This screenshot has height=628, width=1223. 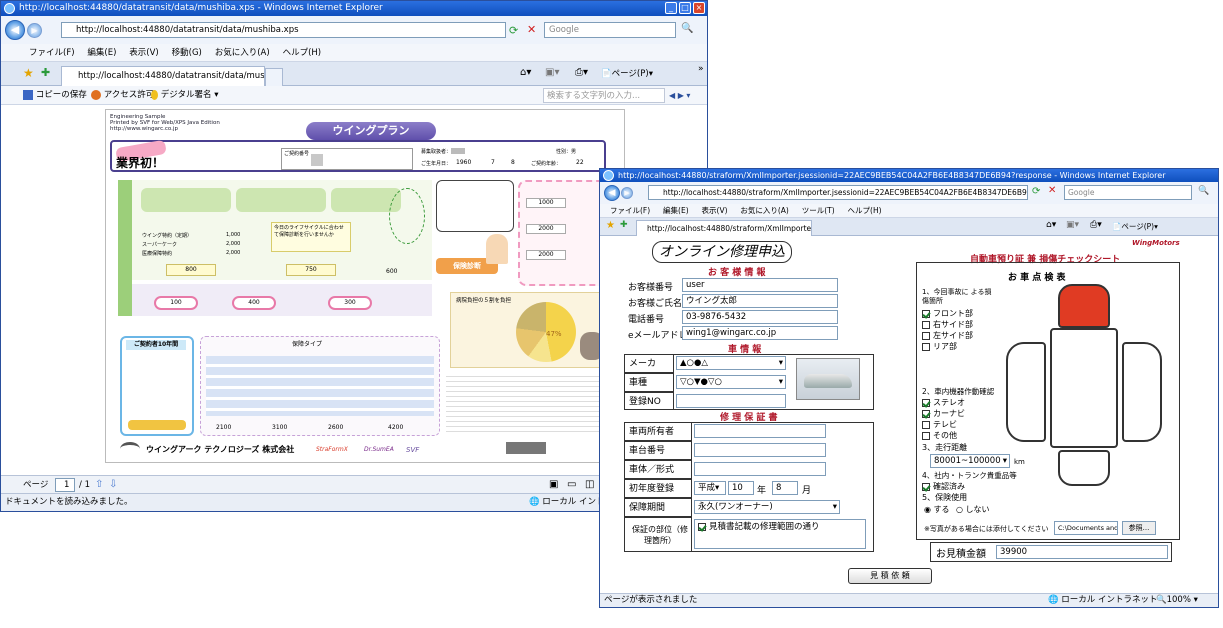 What do you see at coordinates (513, 30) in the screenshot?
I see `refresh-icon: ⟳` at bounding box center [513, 30].